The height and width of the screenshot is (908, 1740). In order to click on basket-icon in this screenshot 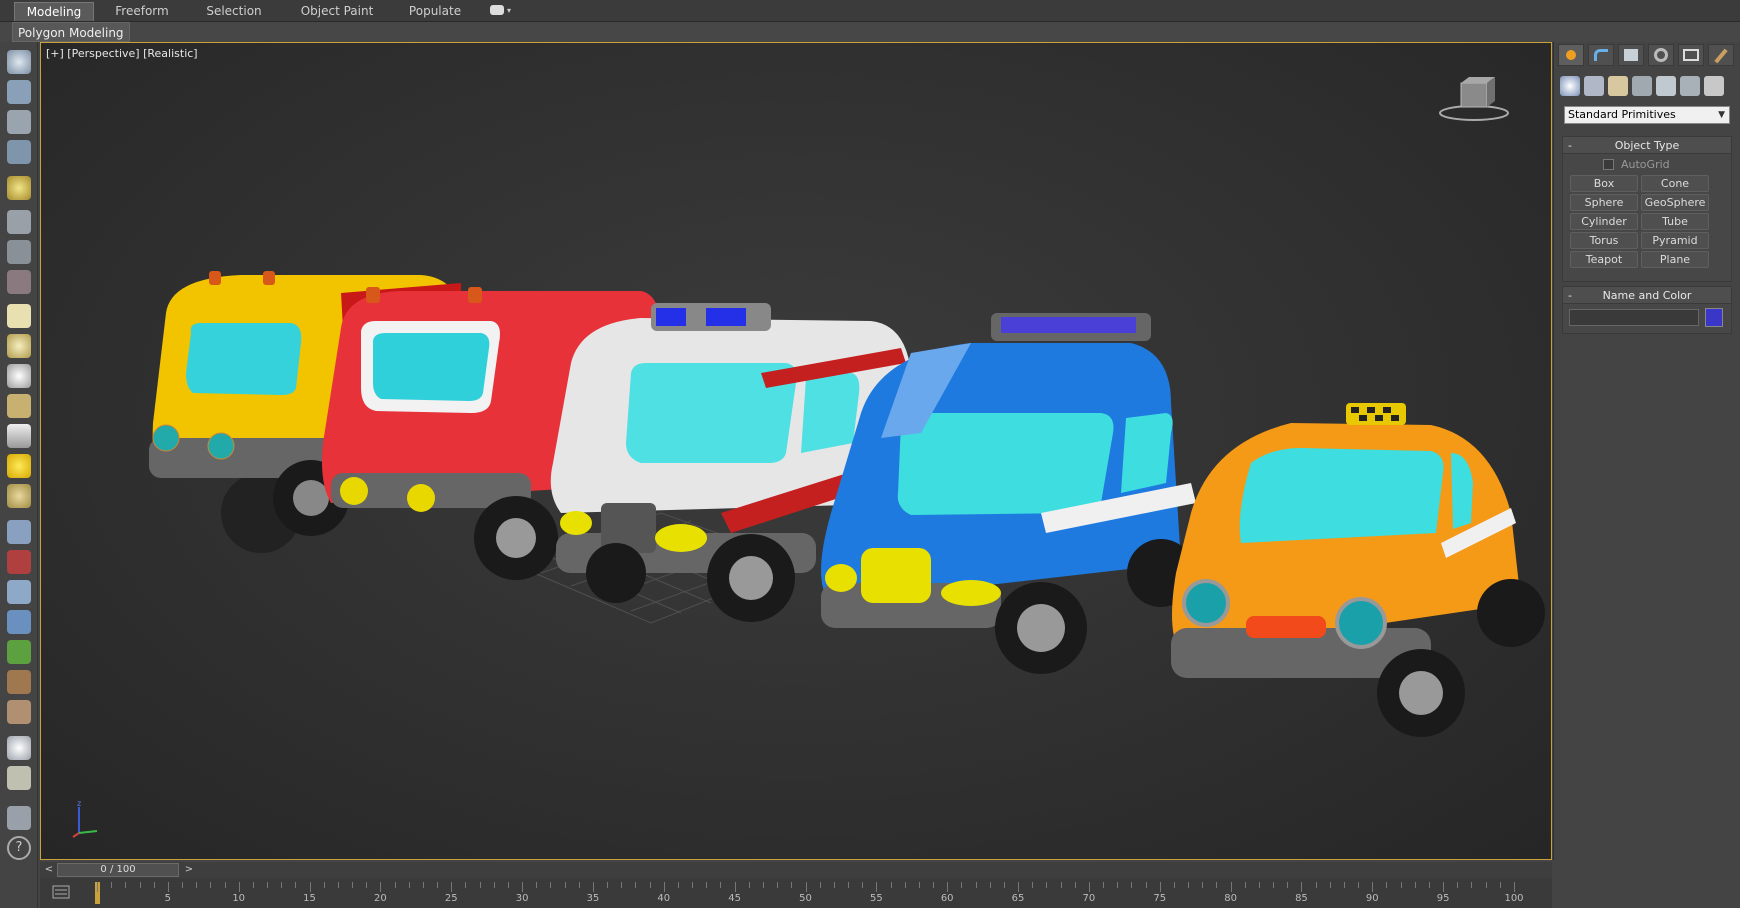, I will do `click(19, 406)`.